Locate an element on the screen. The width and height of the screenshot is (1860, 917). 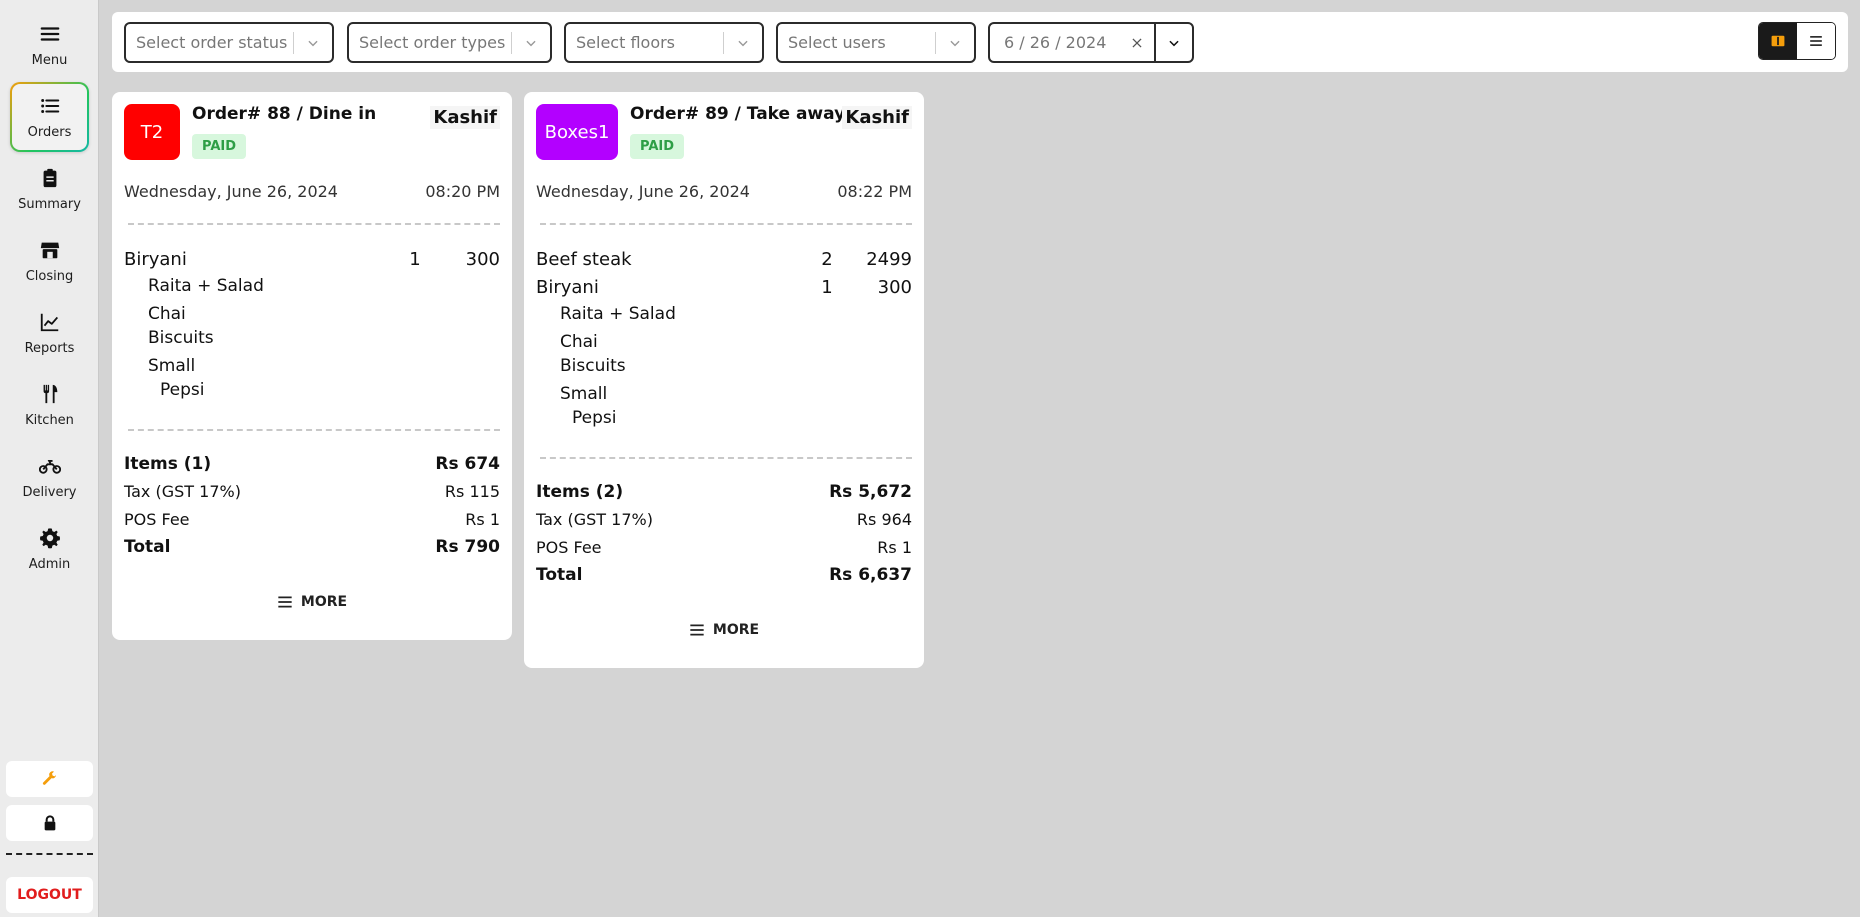
motorcycle-icon is located at coordinates (49, 466).